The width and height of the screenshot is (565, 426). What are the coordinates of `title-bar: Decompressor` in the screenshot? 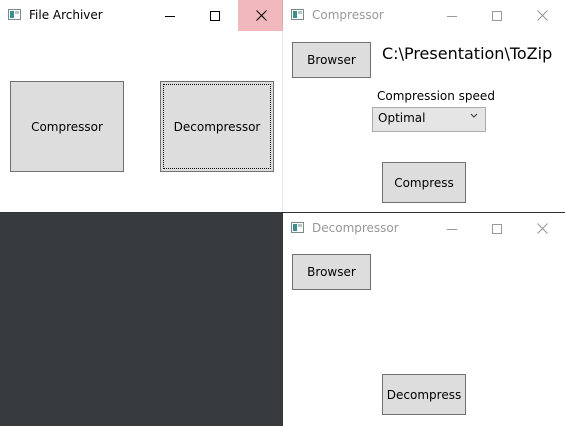 It's located at (424, 228).